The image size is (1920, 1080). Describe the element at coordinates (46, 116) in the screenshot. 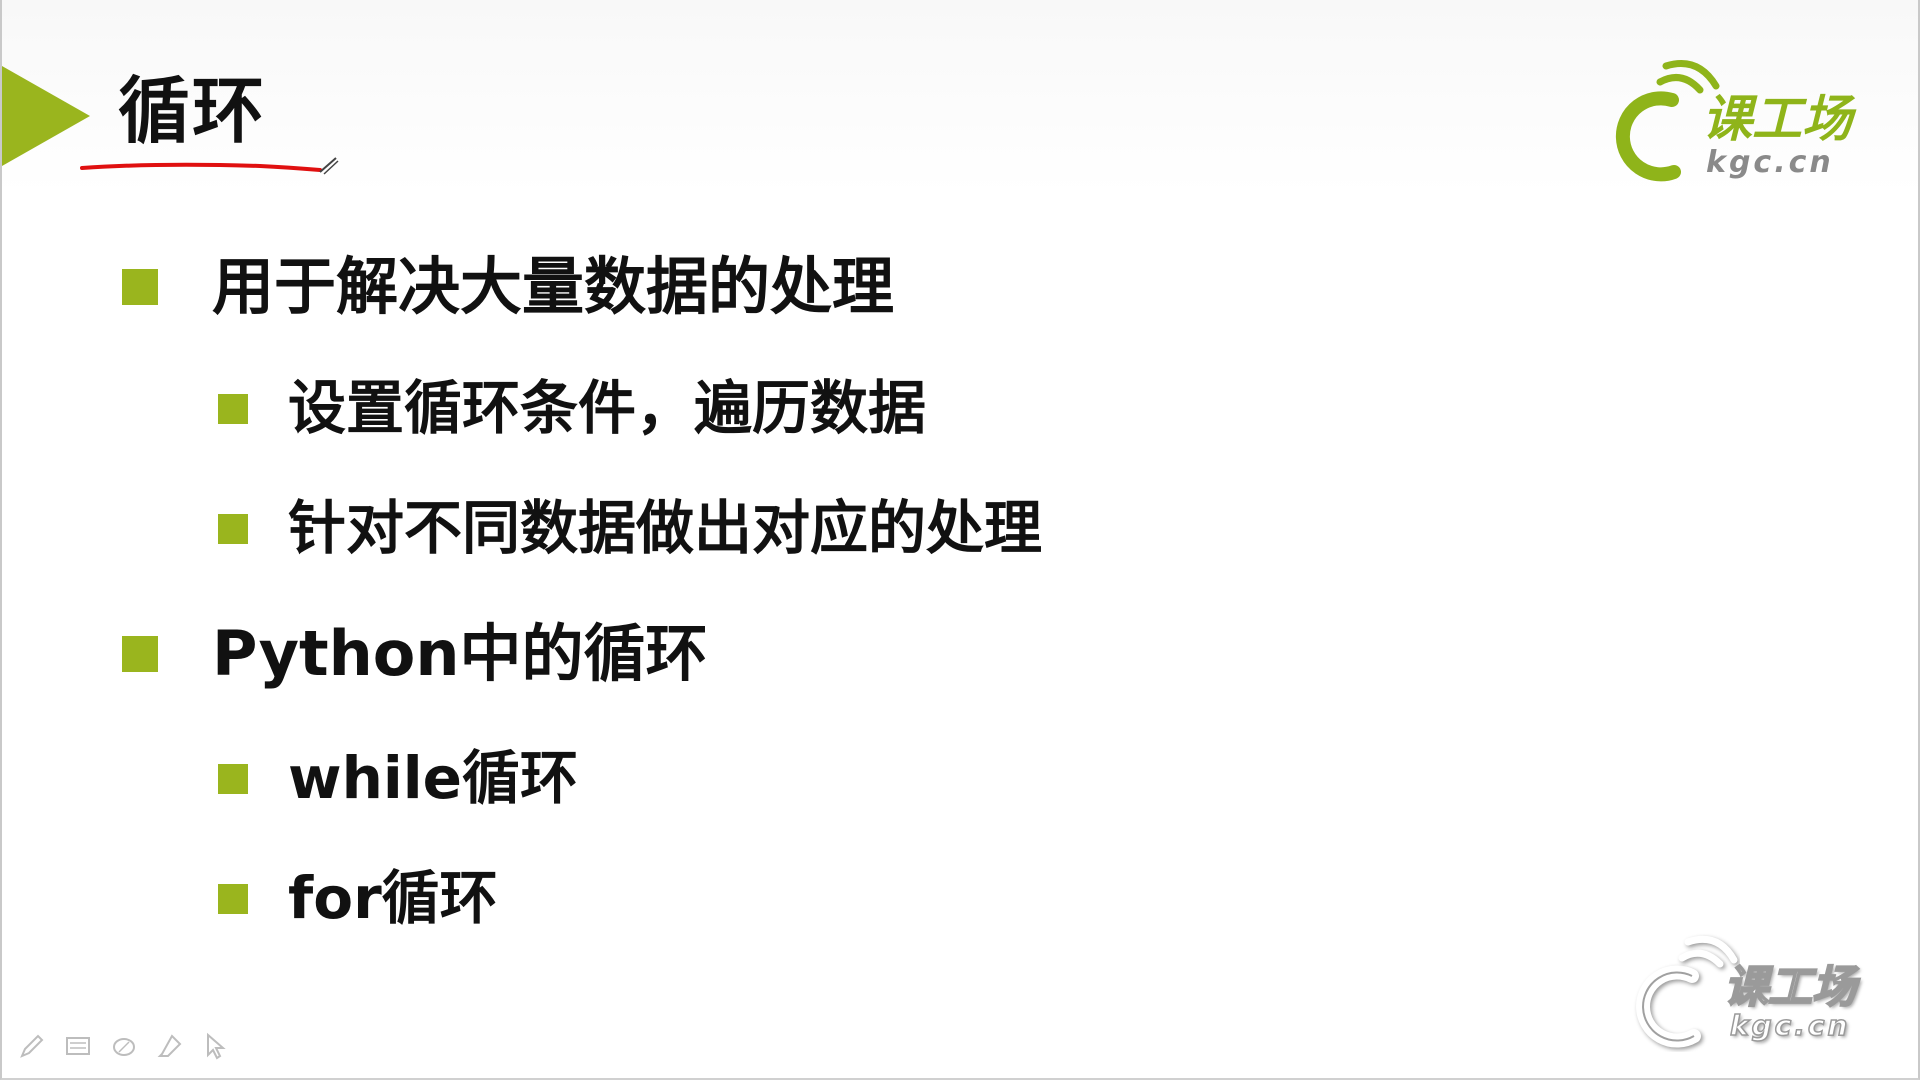

I see `title-triangle-marker` at that location.